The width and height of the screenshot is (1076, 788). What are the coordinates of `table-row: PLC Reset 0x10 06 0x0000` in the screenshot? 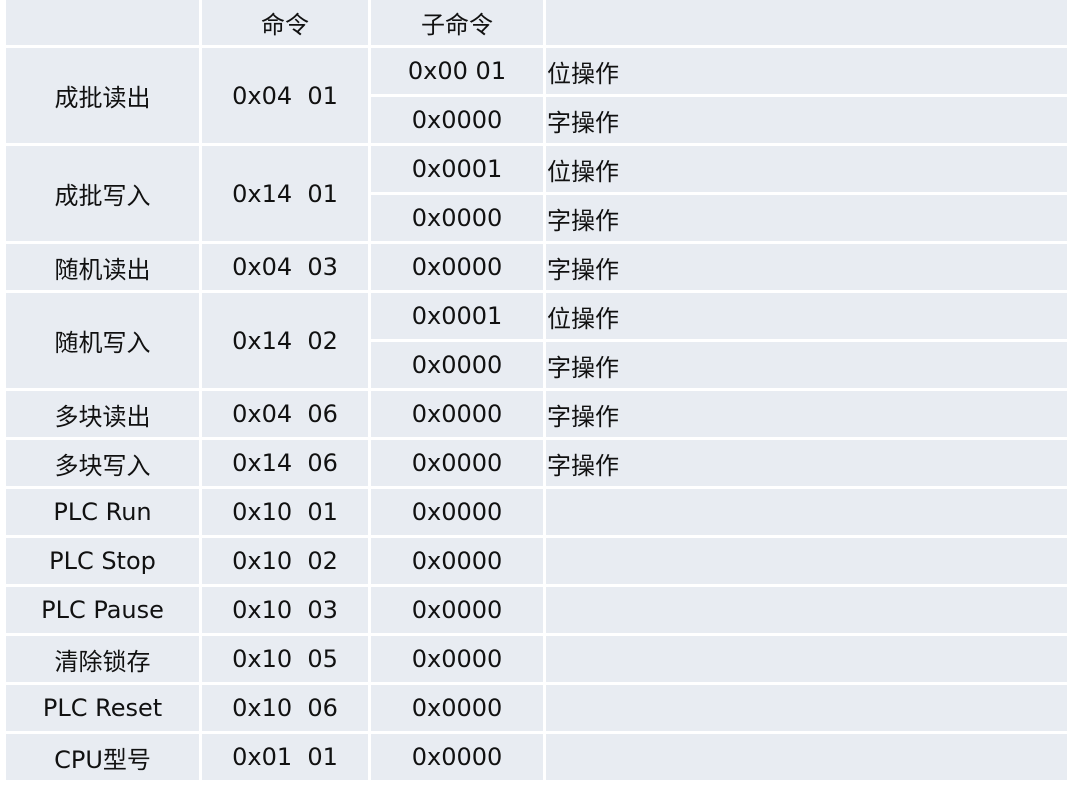 It's located at (536, 708).